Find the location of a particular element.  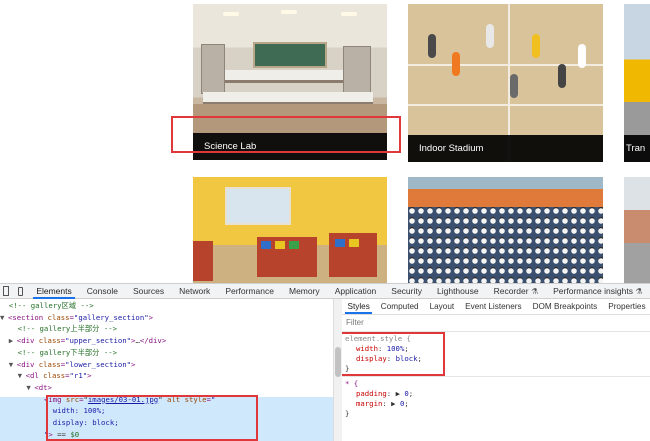

tab-memory: Memory is located at coordinates (304, 291).